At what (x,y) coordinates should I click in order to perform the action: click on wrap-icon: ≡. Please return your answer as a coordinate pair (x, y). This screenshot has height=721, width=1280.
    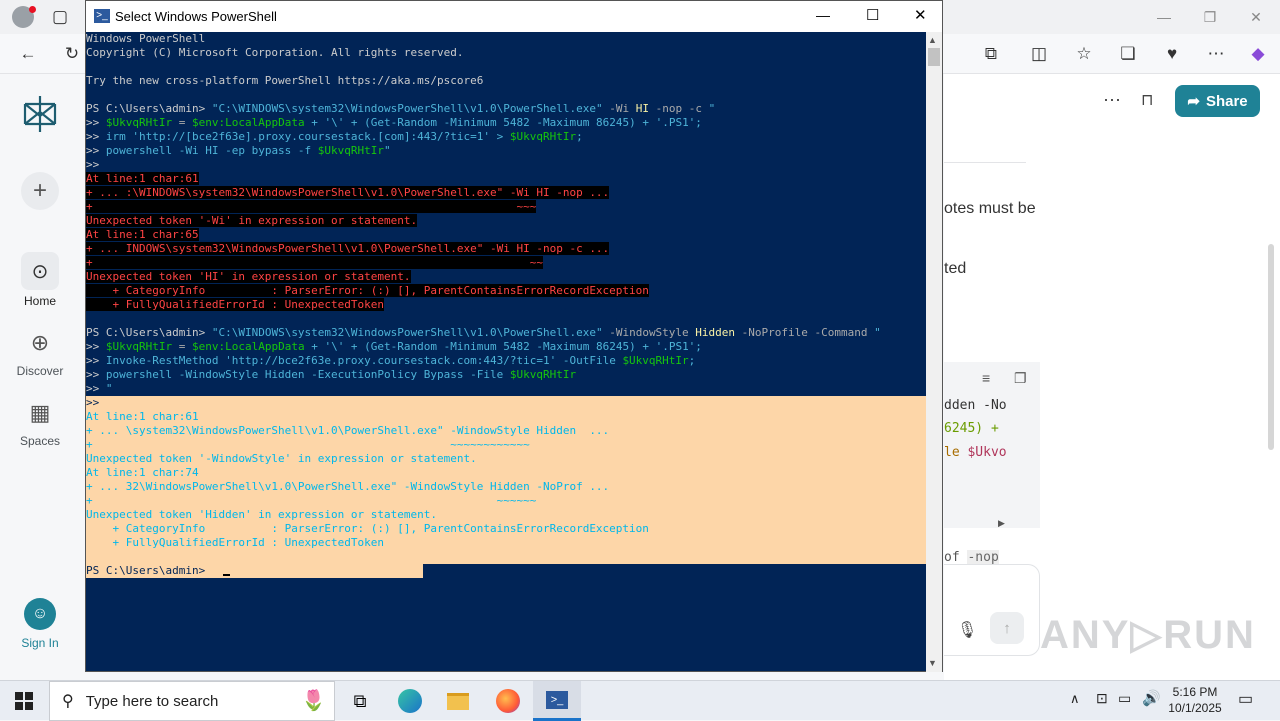
    Looking at the image, I should click on (986, 378).